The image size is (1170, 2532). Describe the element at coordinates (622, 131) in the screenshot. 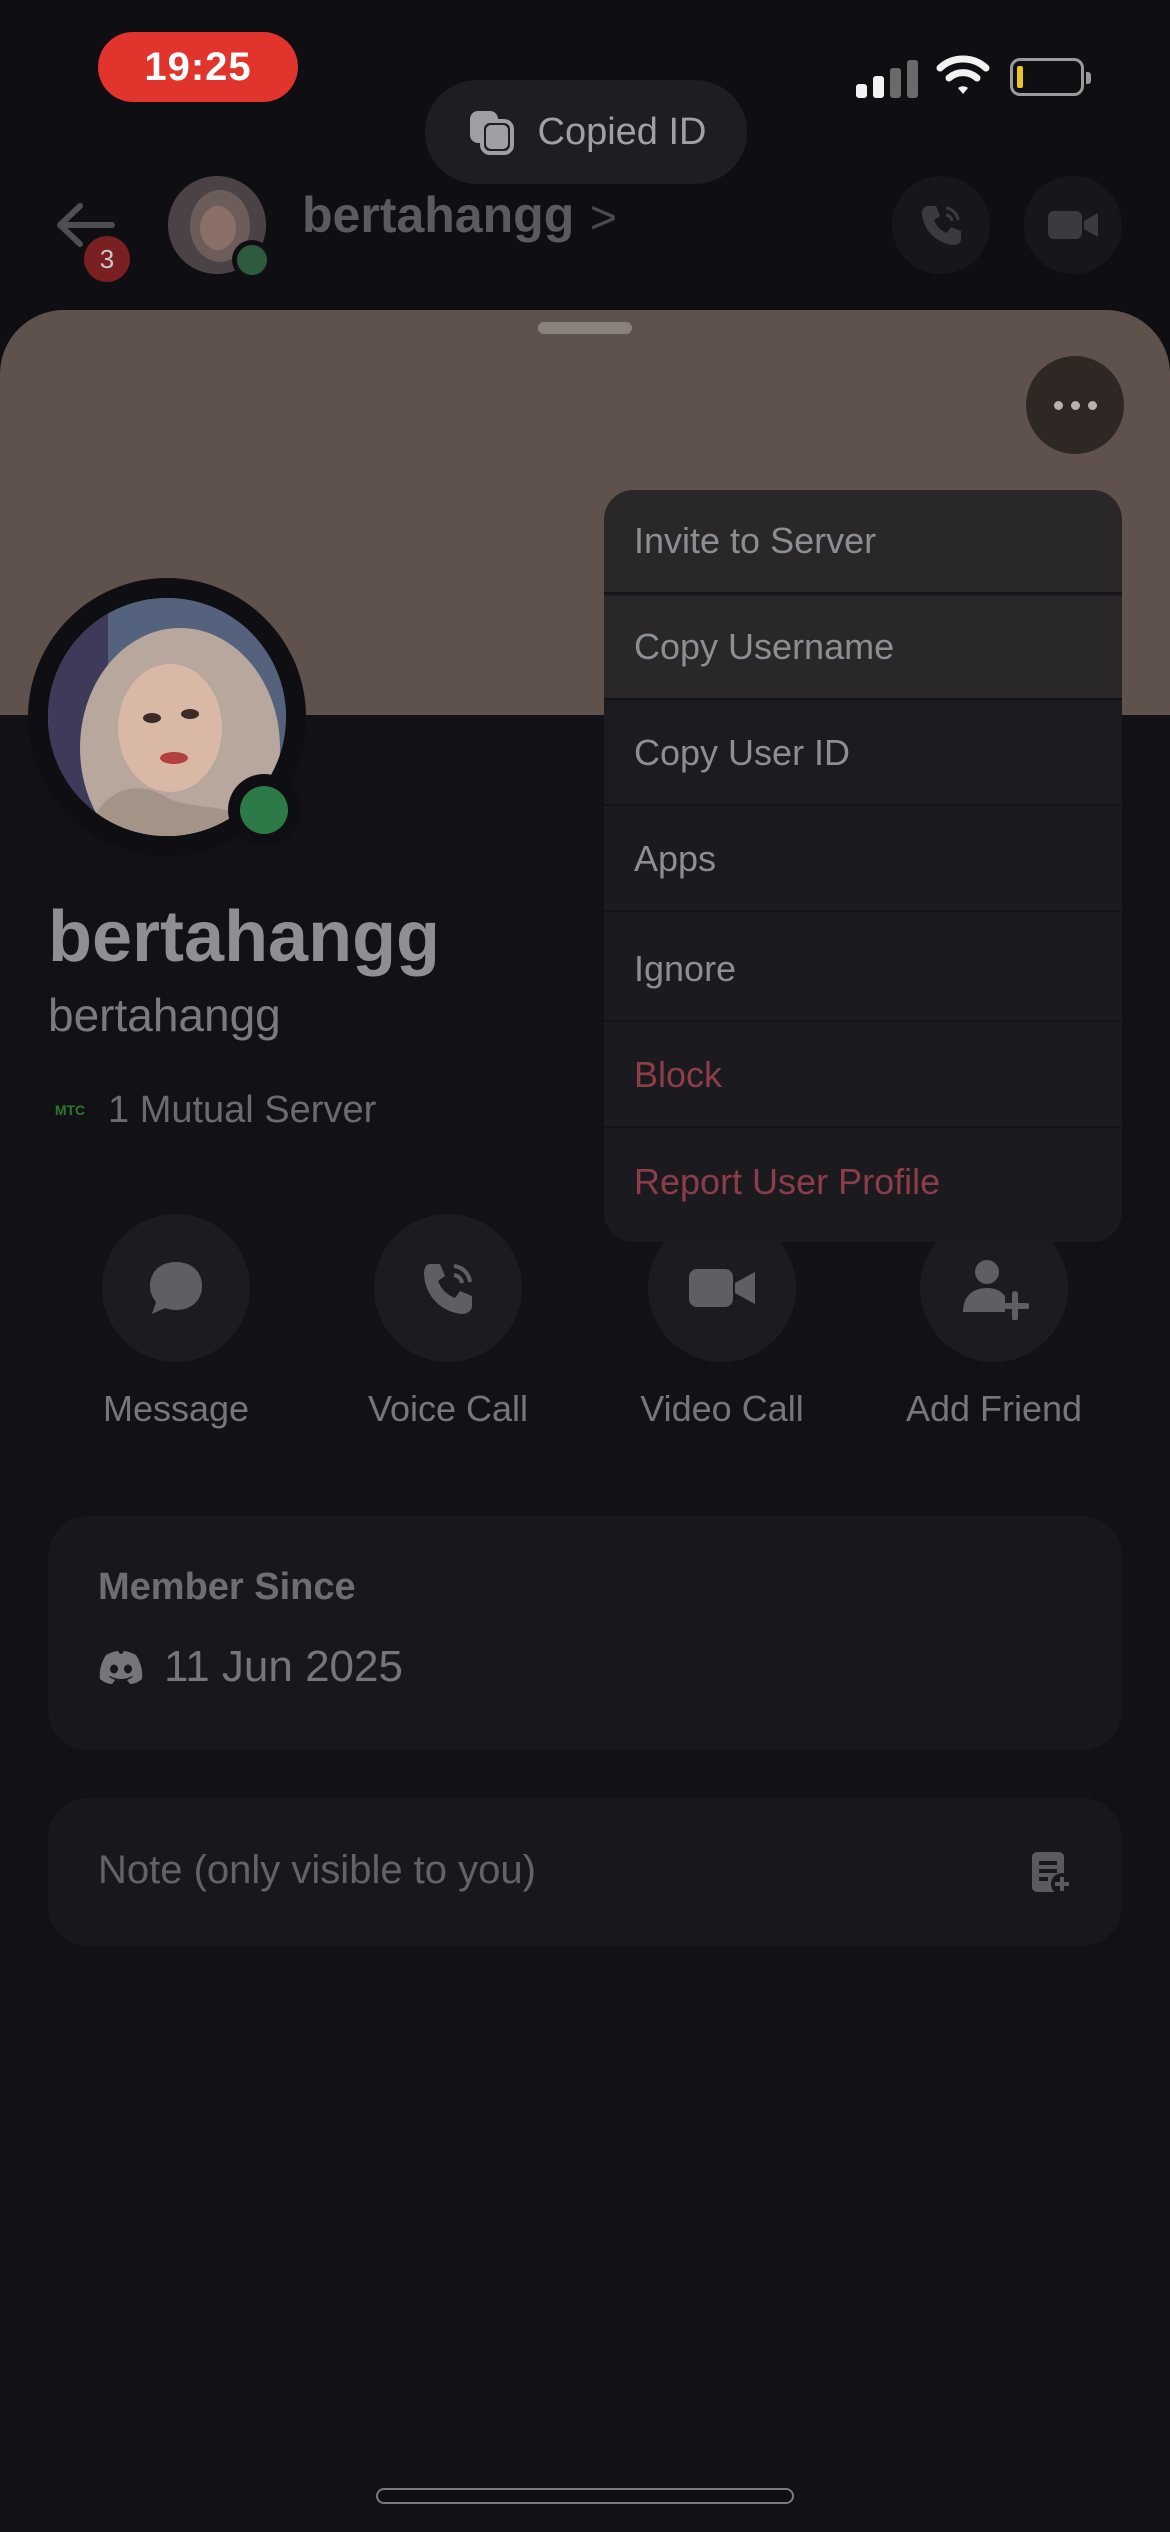

I see `toast-label: Copied ID` at that location.